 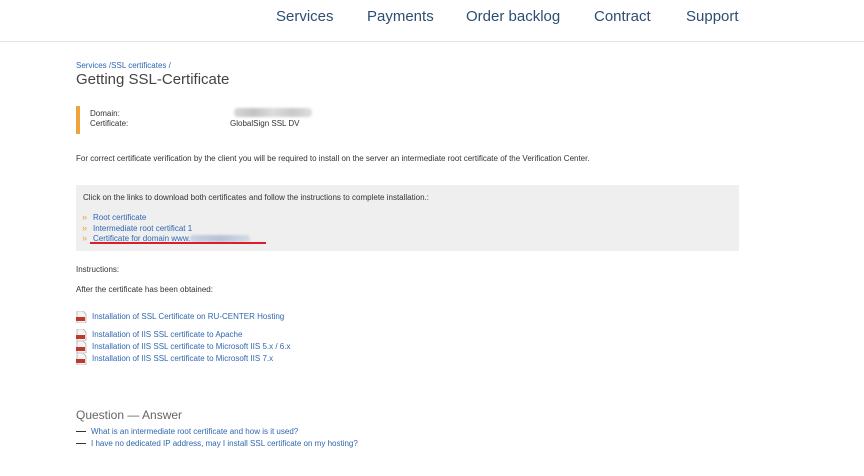 What do you see at coordinates (98, 269) in the screenshot?
I see `instructions-label: Instructions:` at bounding box center [98, 269].